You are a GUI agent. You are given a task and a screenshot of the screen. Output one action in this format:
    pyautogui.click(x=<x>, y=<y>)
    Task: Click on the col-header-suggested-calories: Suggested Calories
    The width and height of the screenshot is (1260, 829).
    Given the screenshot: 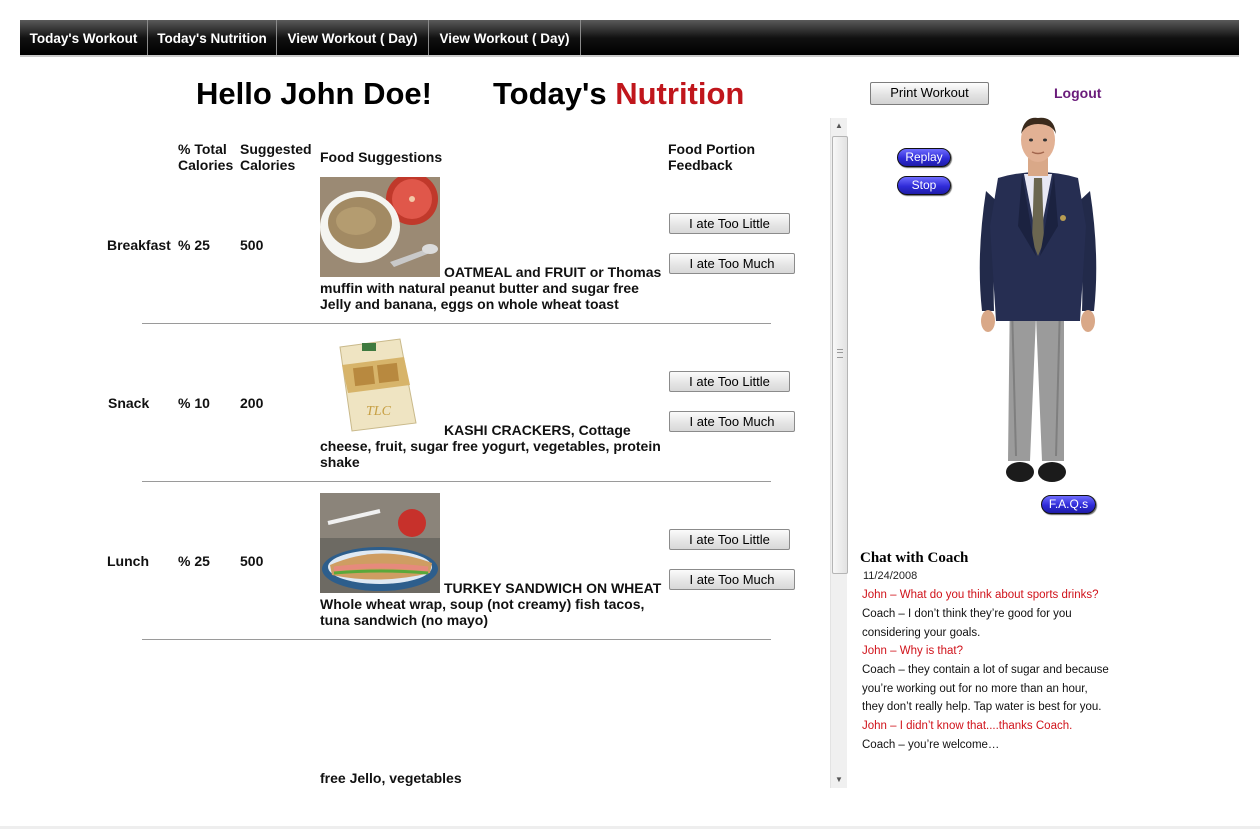 What is the action you would take?
    pyautogui.click(x=276, y=157)
    